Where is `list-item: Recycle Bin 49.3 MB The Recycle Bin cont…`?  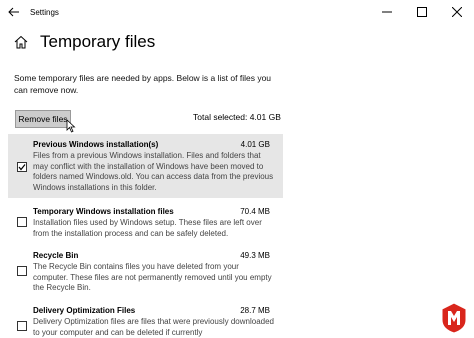
list-item: Recycle Bin 49.3 MB The Recycle Bin cont… is located at coordinates (145, 274).